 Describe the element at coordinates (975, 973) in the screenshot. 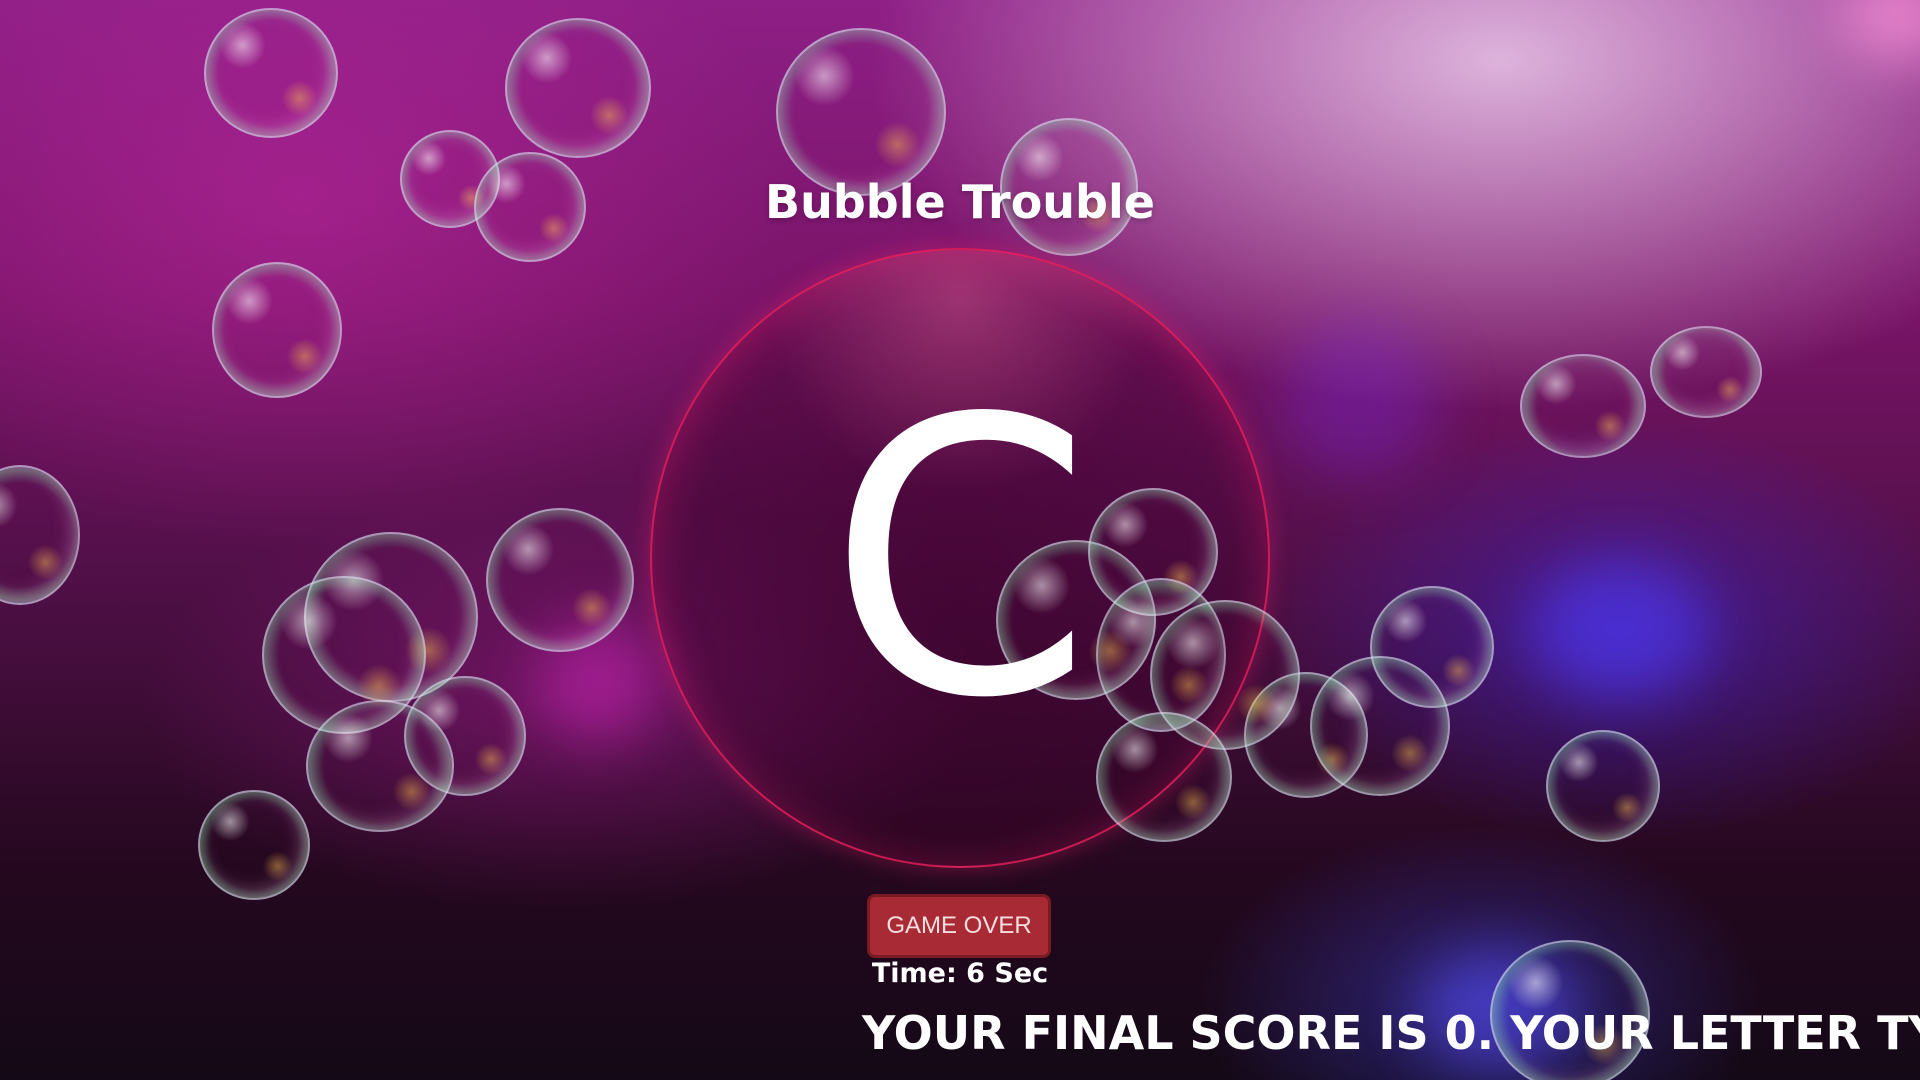

I see `time-value: 6` at that location.